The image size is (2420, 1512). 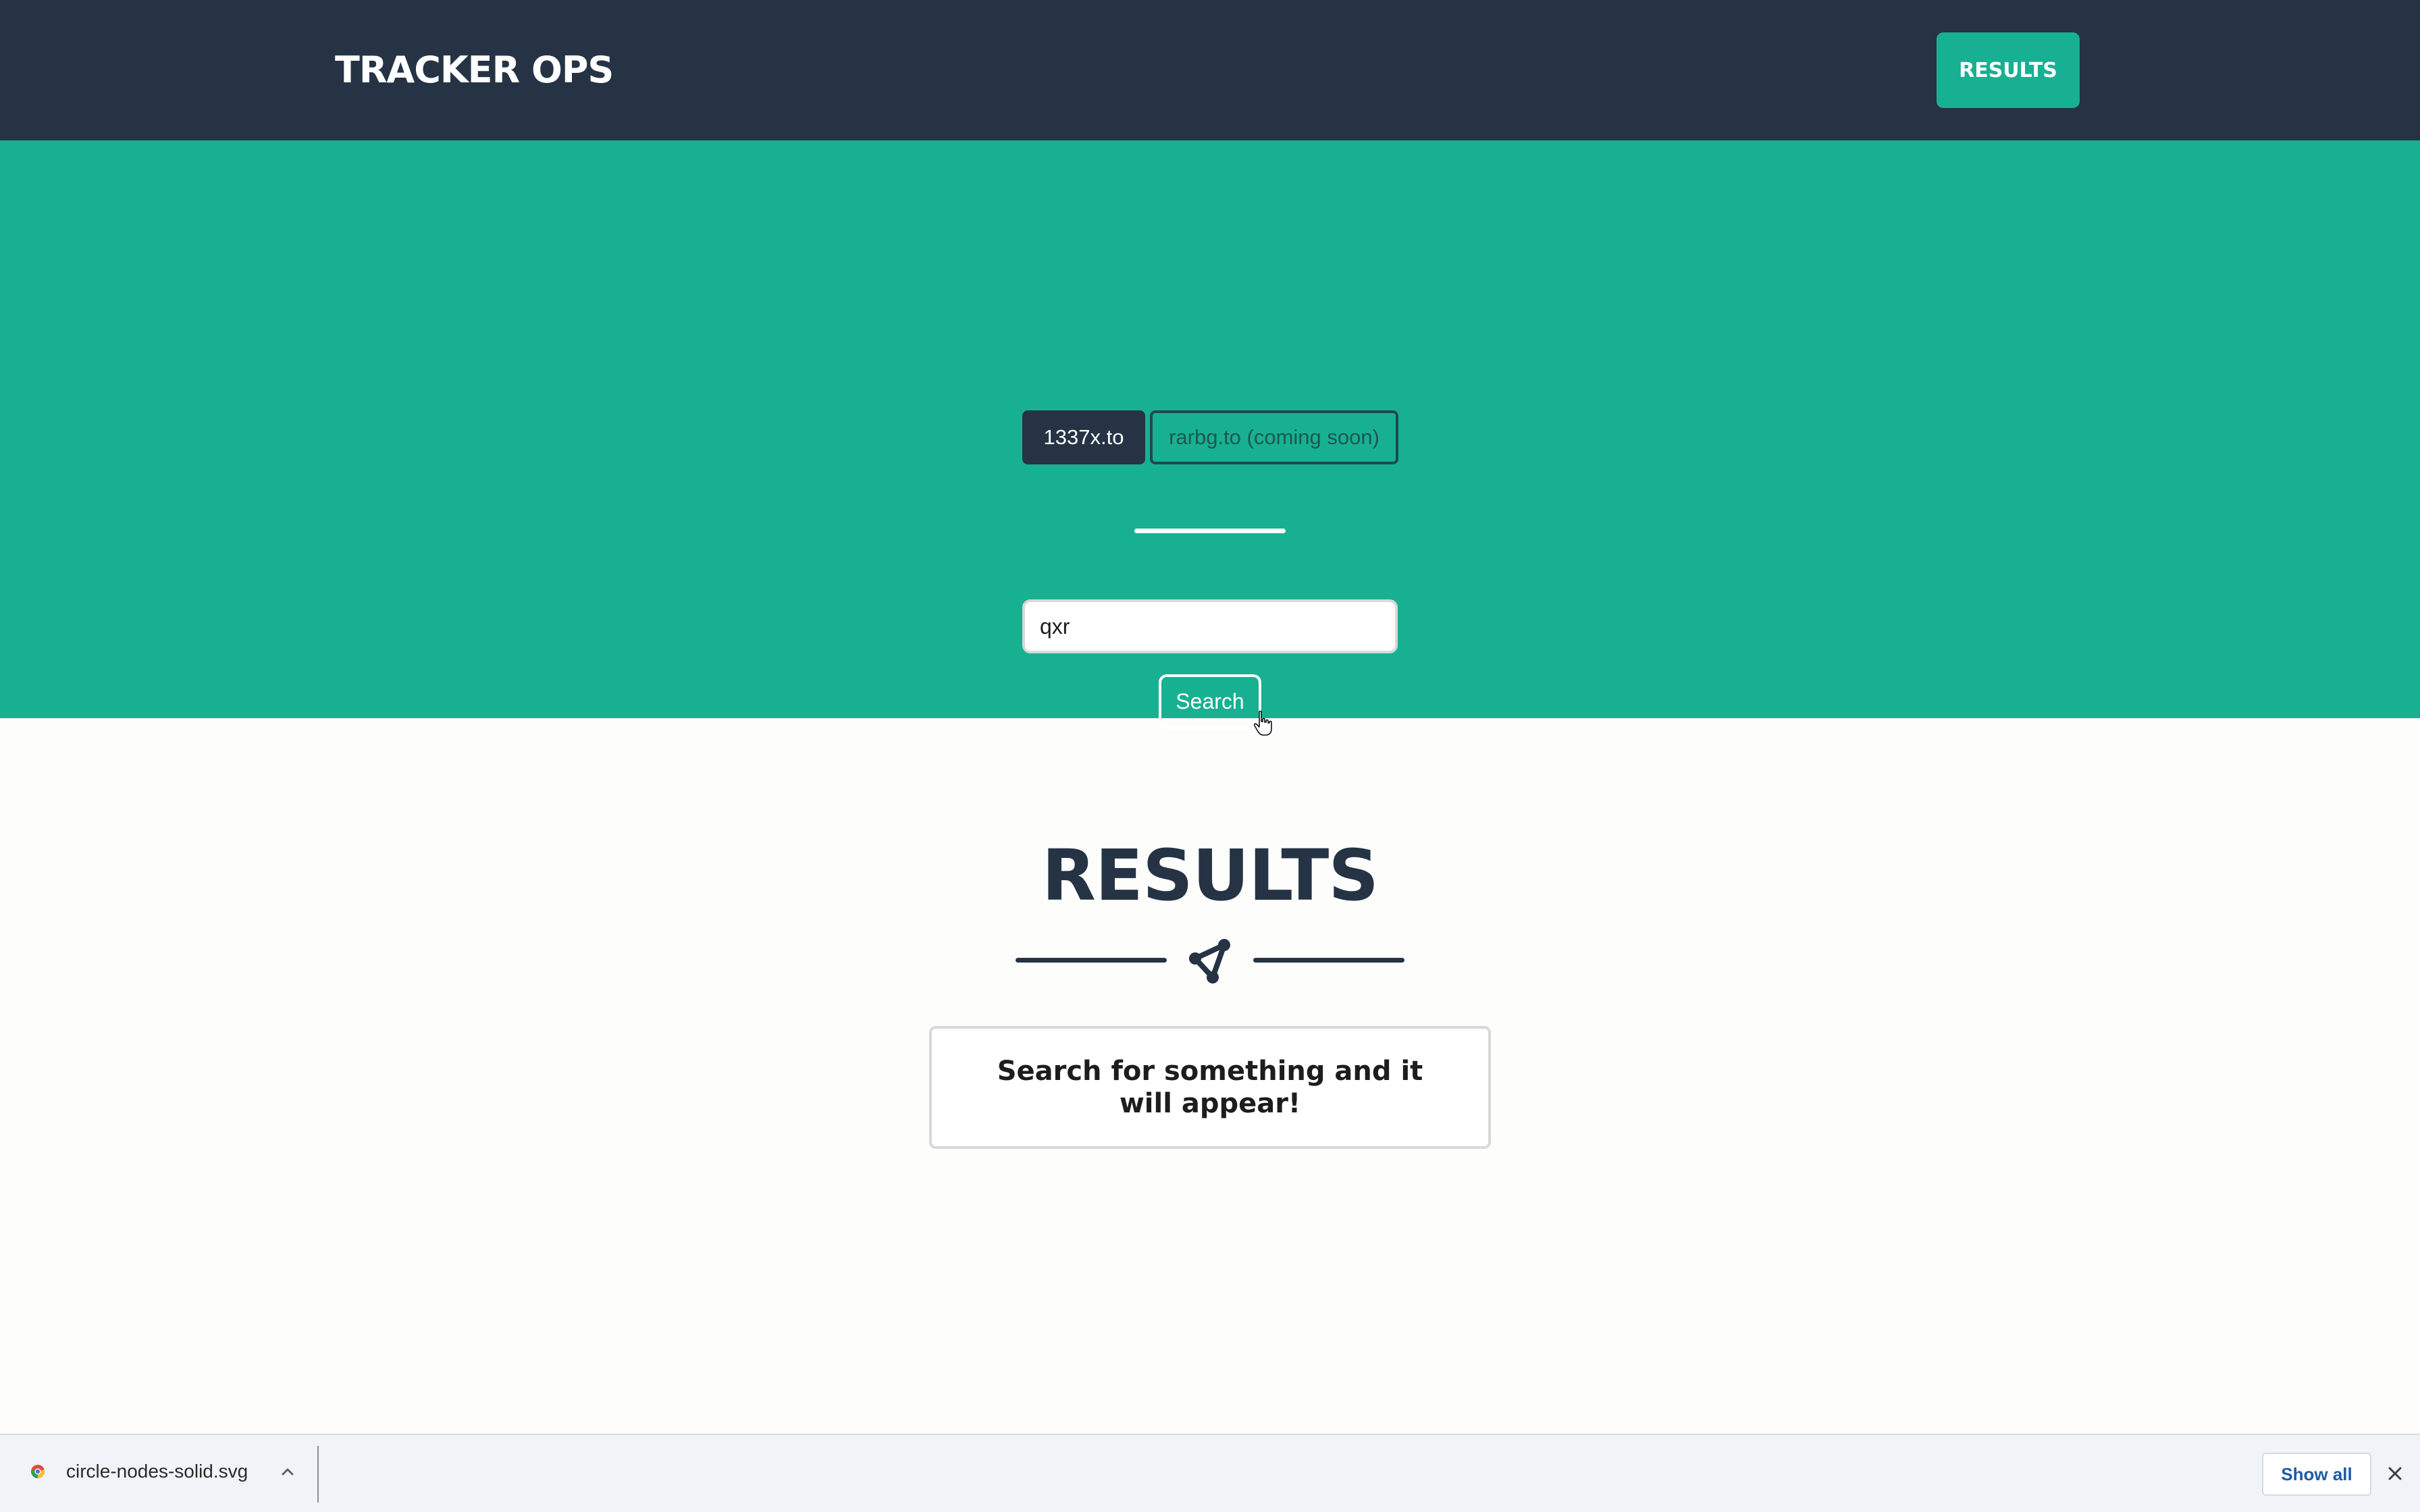 I want to click on empty-results-card: Search for something and it will appear!, so click(x=1210, y=1087).